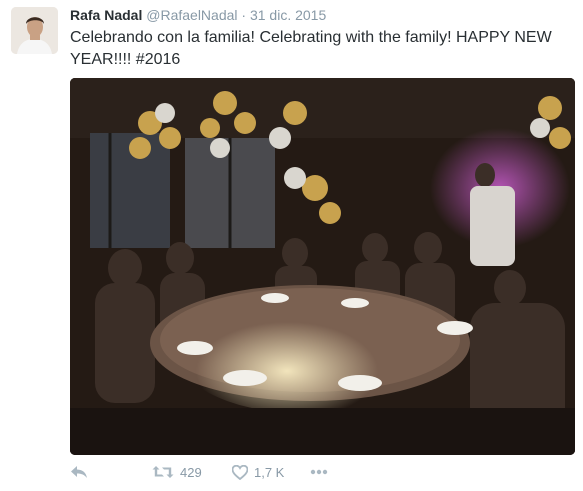 The width and height of the screenshot is (583, 491). What do you see at coordinates (240, 472) in the screenshot?
I see `heart-icon` at bounding box center [240, 472].